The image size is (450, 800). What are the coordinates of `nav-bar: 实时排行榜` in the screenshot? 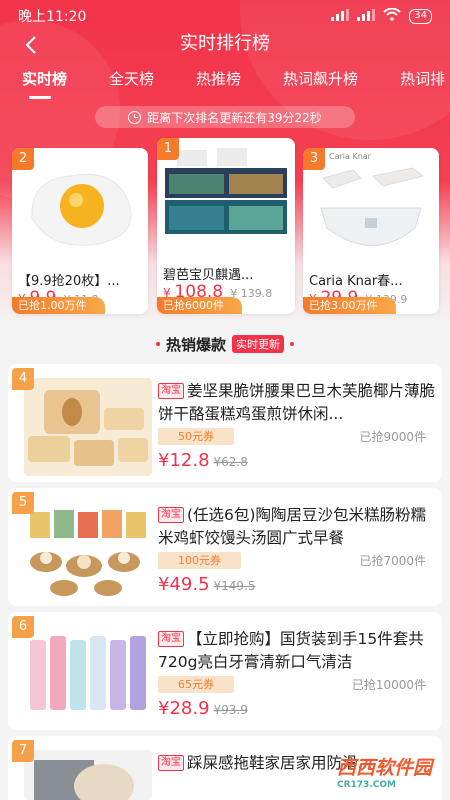 It's located at (225, 45).